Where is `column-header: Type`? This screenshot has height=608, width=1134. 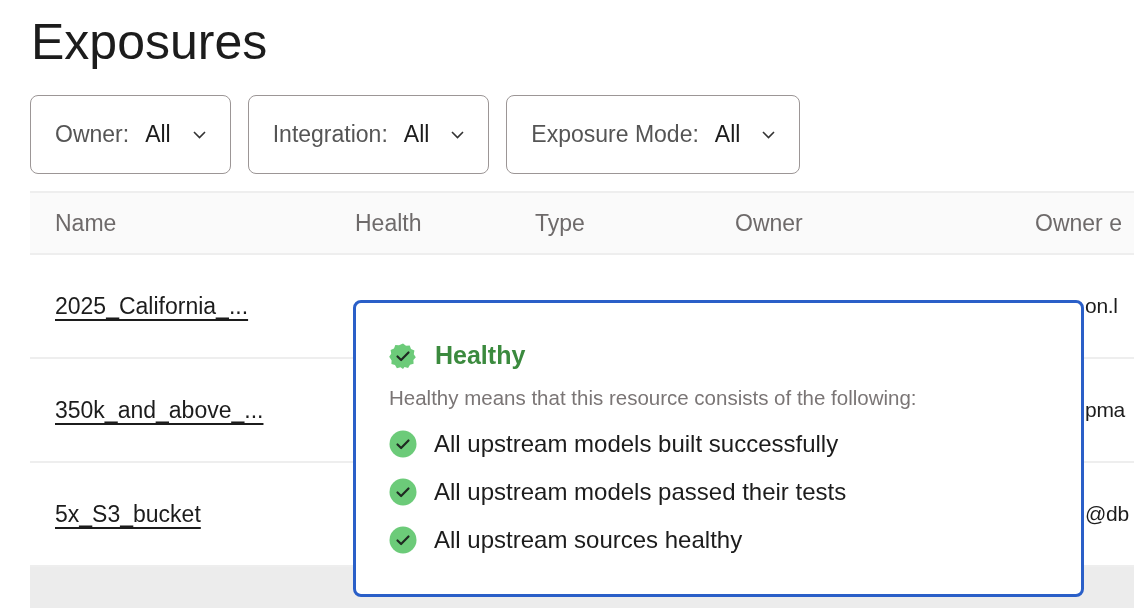
column-header: Type is located at coordinates (635, 223).